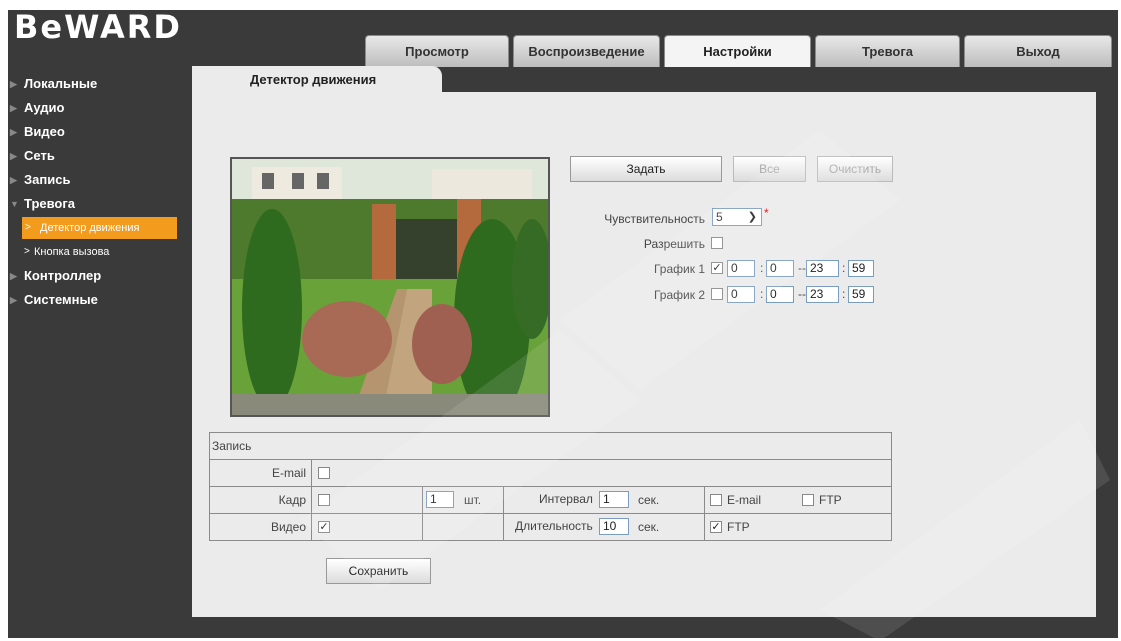 This screenshot has height=641, width=1121. Describe the element at coordinates (679, 295) in the screenshot. I see `schedule2-label: График 2` at that location.